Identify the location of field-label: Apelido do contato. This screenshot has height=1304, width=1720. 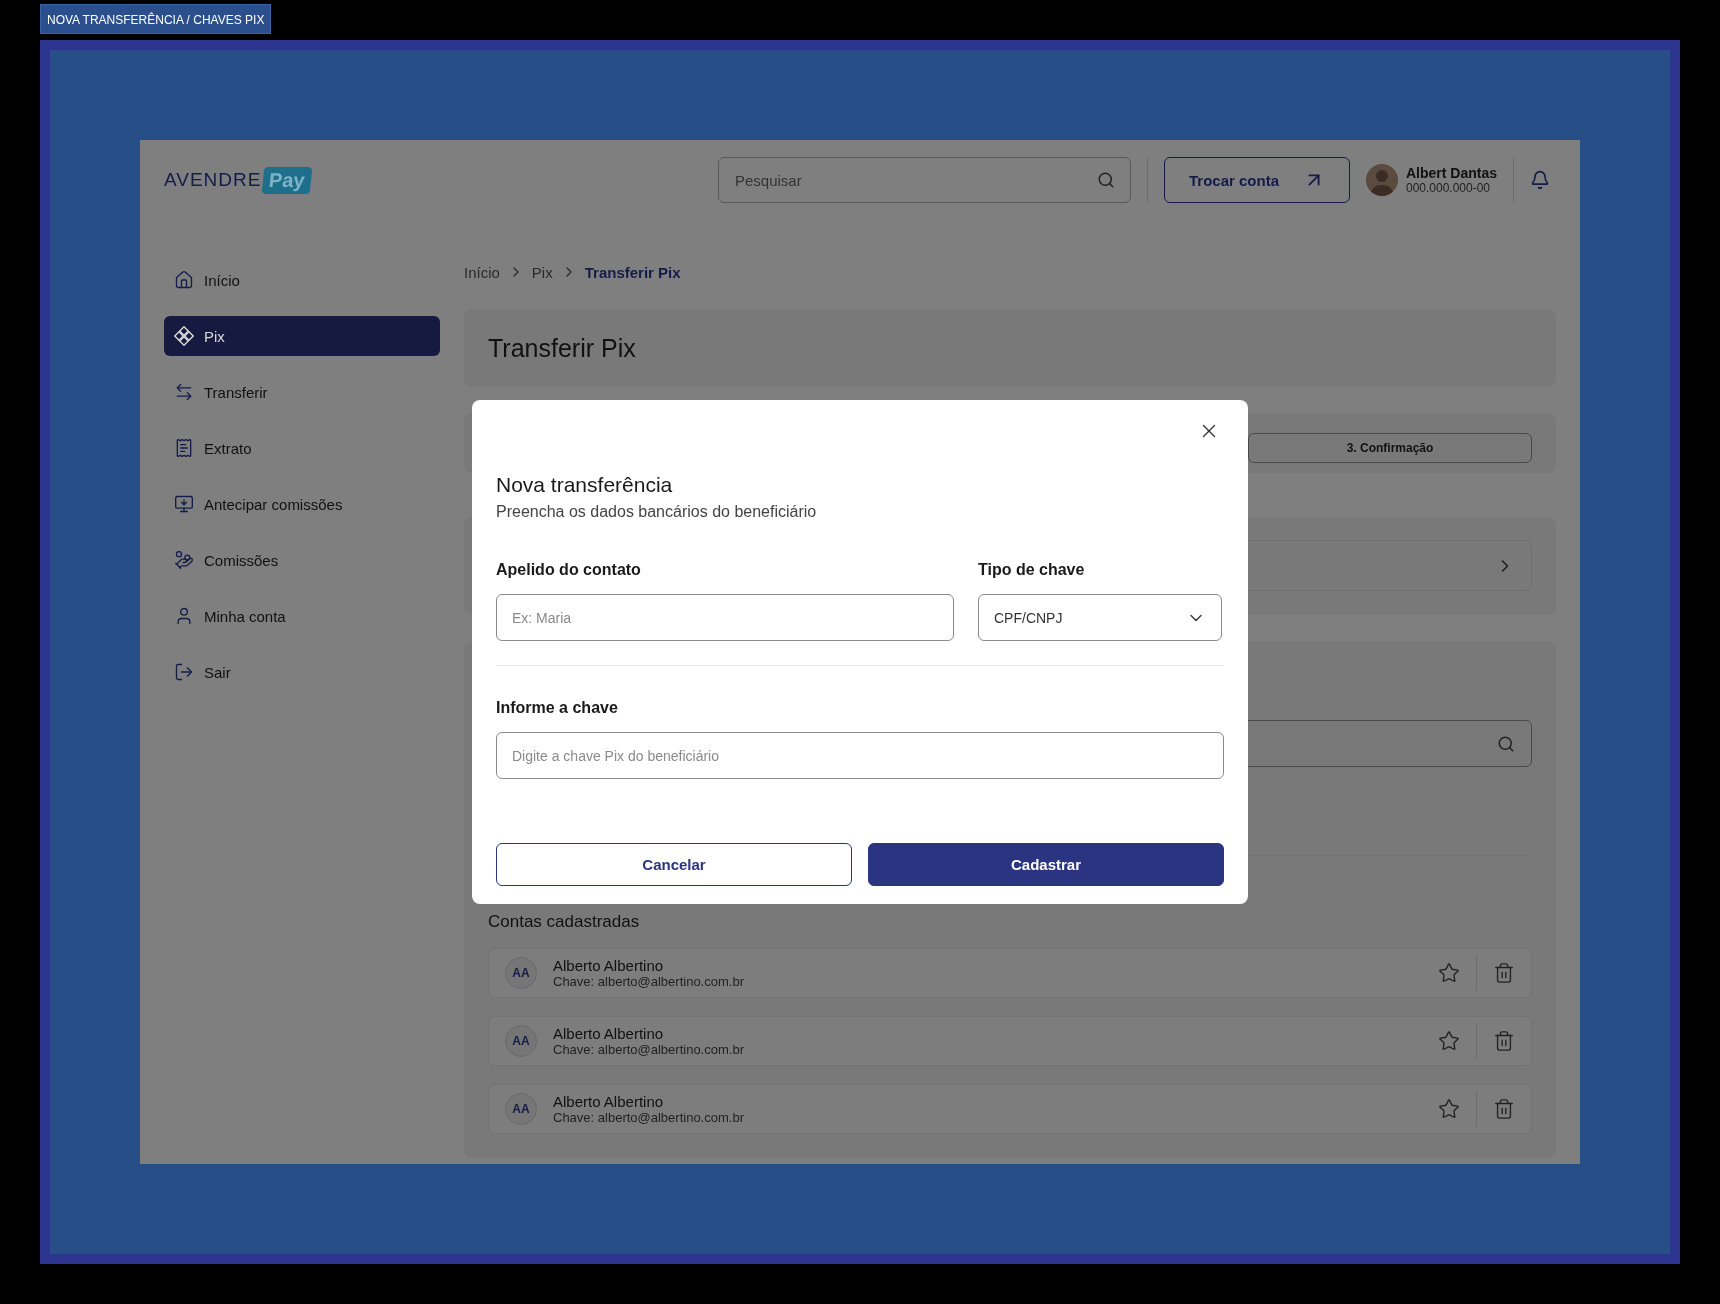
(569, 570).